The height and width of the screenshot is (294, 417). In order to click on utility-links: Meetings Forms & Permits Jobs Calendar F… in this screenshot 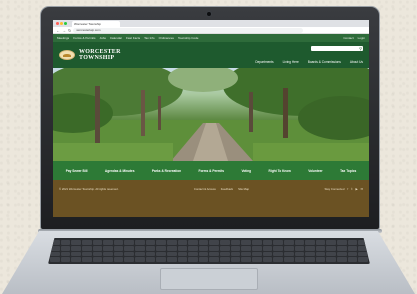, I will do `click(127, 38)`.